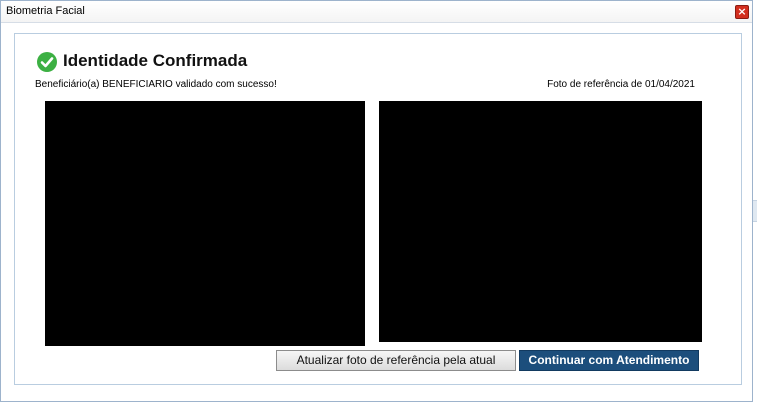  Describe the element at coordinates (742, 12) in the screenshot. I see `close-icon: ×` at that location.